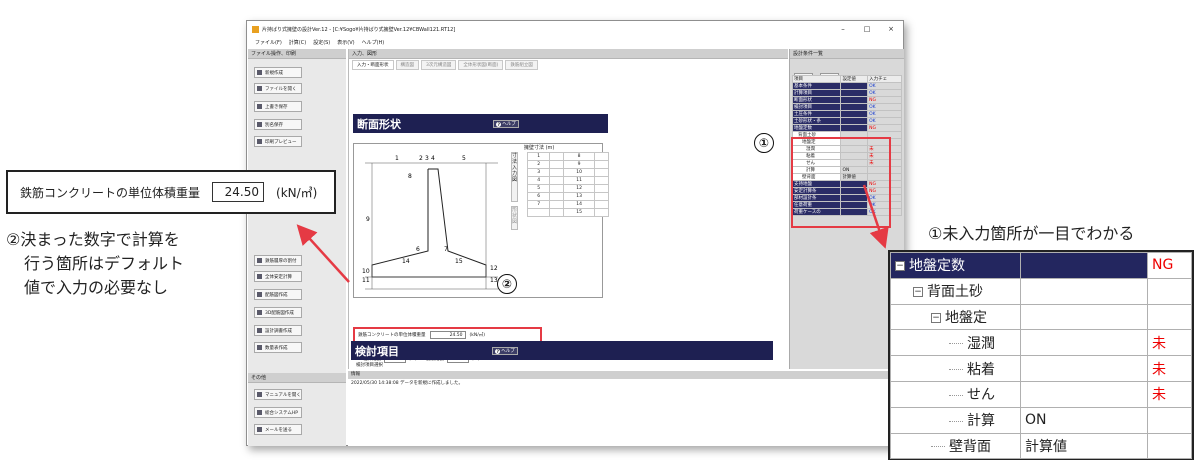  What do you see at coordinates (970, 446) in the screenshot?
I see `zoom-label: 壁背面` at bounding box center [970, 446].